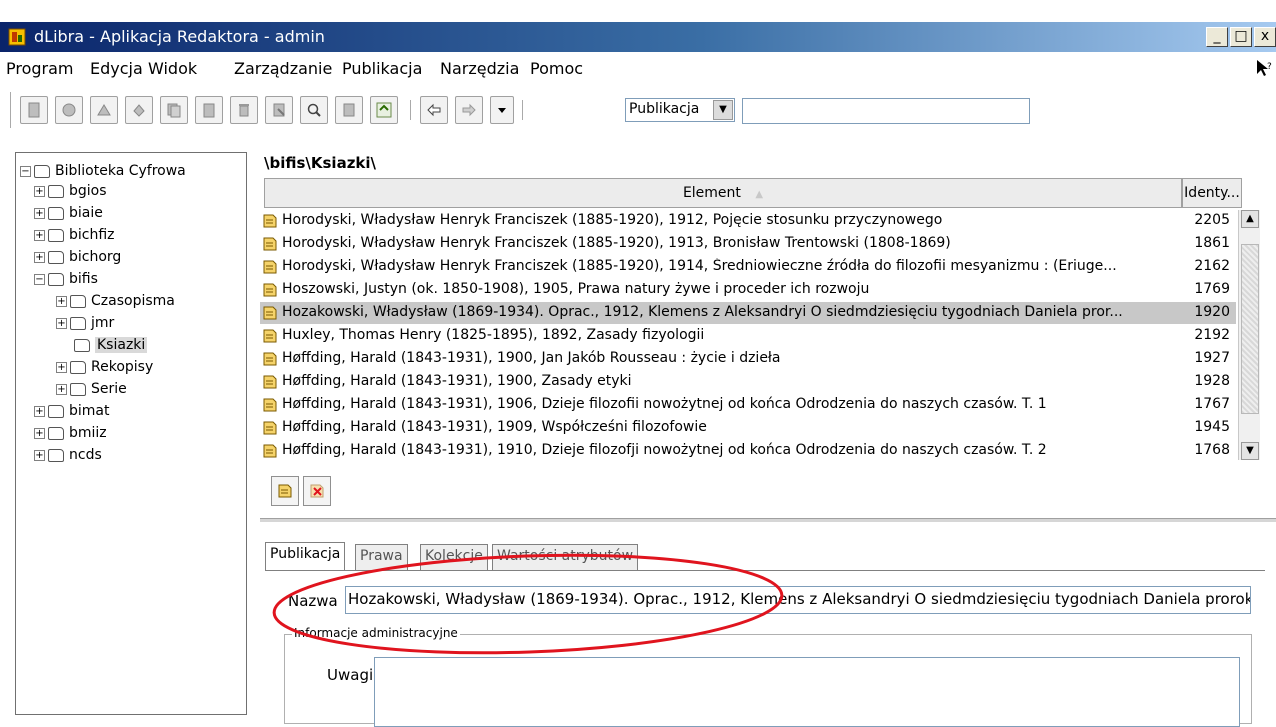 Image resolution: width=1276 pixels, height=727 pixels. What do you see at coordinates (244, 110) in the screenshot?
I see `delete-button` at bounding box center [244, 110].